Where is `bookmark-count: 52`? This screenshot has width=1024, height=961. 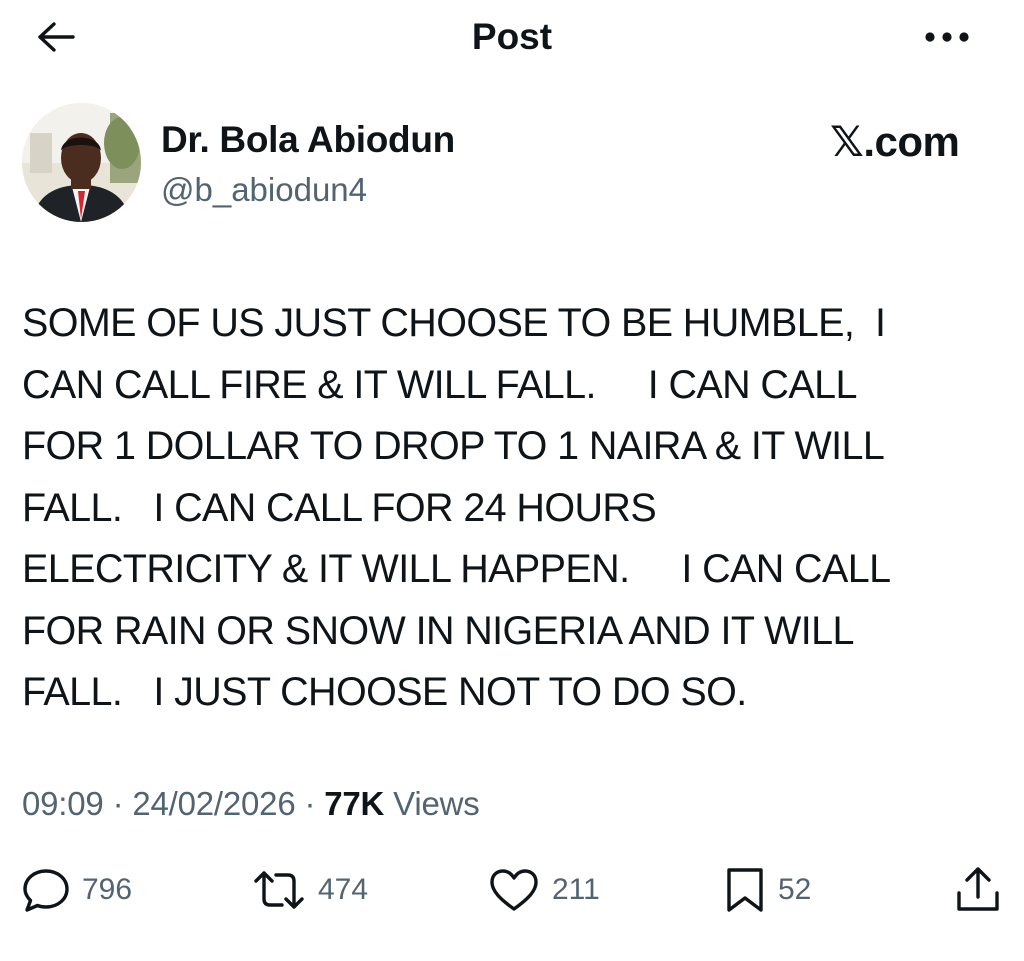
bookmark-count: 52 is located at coordinates (795, 889).